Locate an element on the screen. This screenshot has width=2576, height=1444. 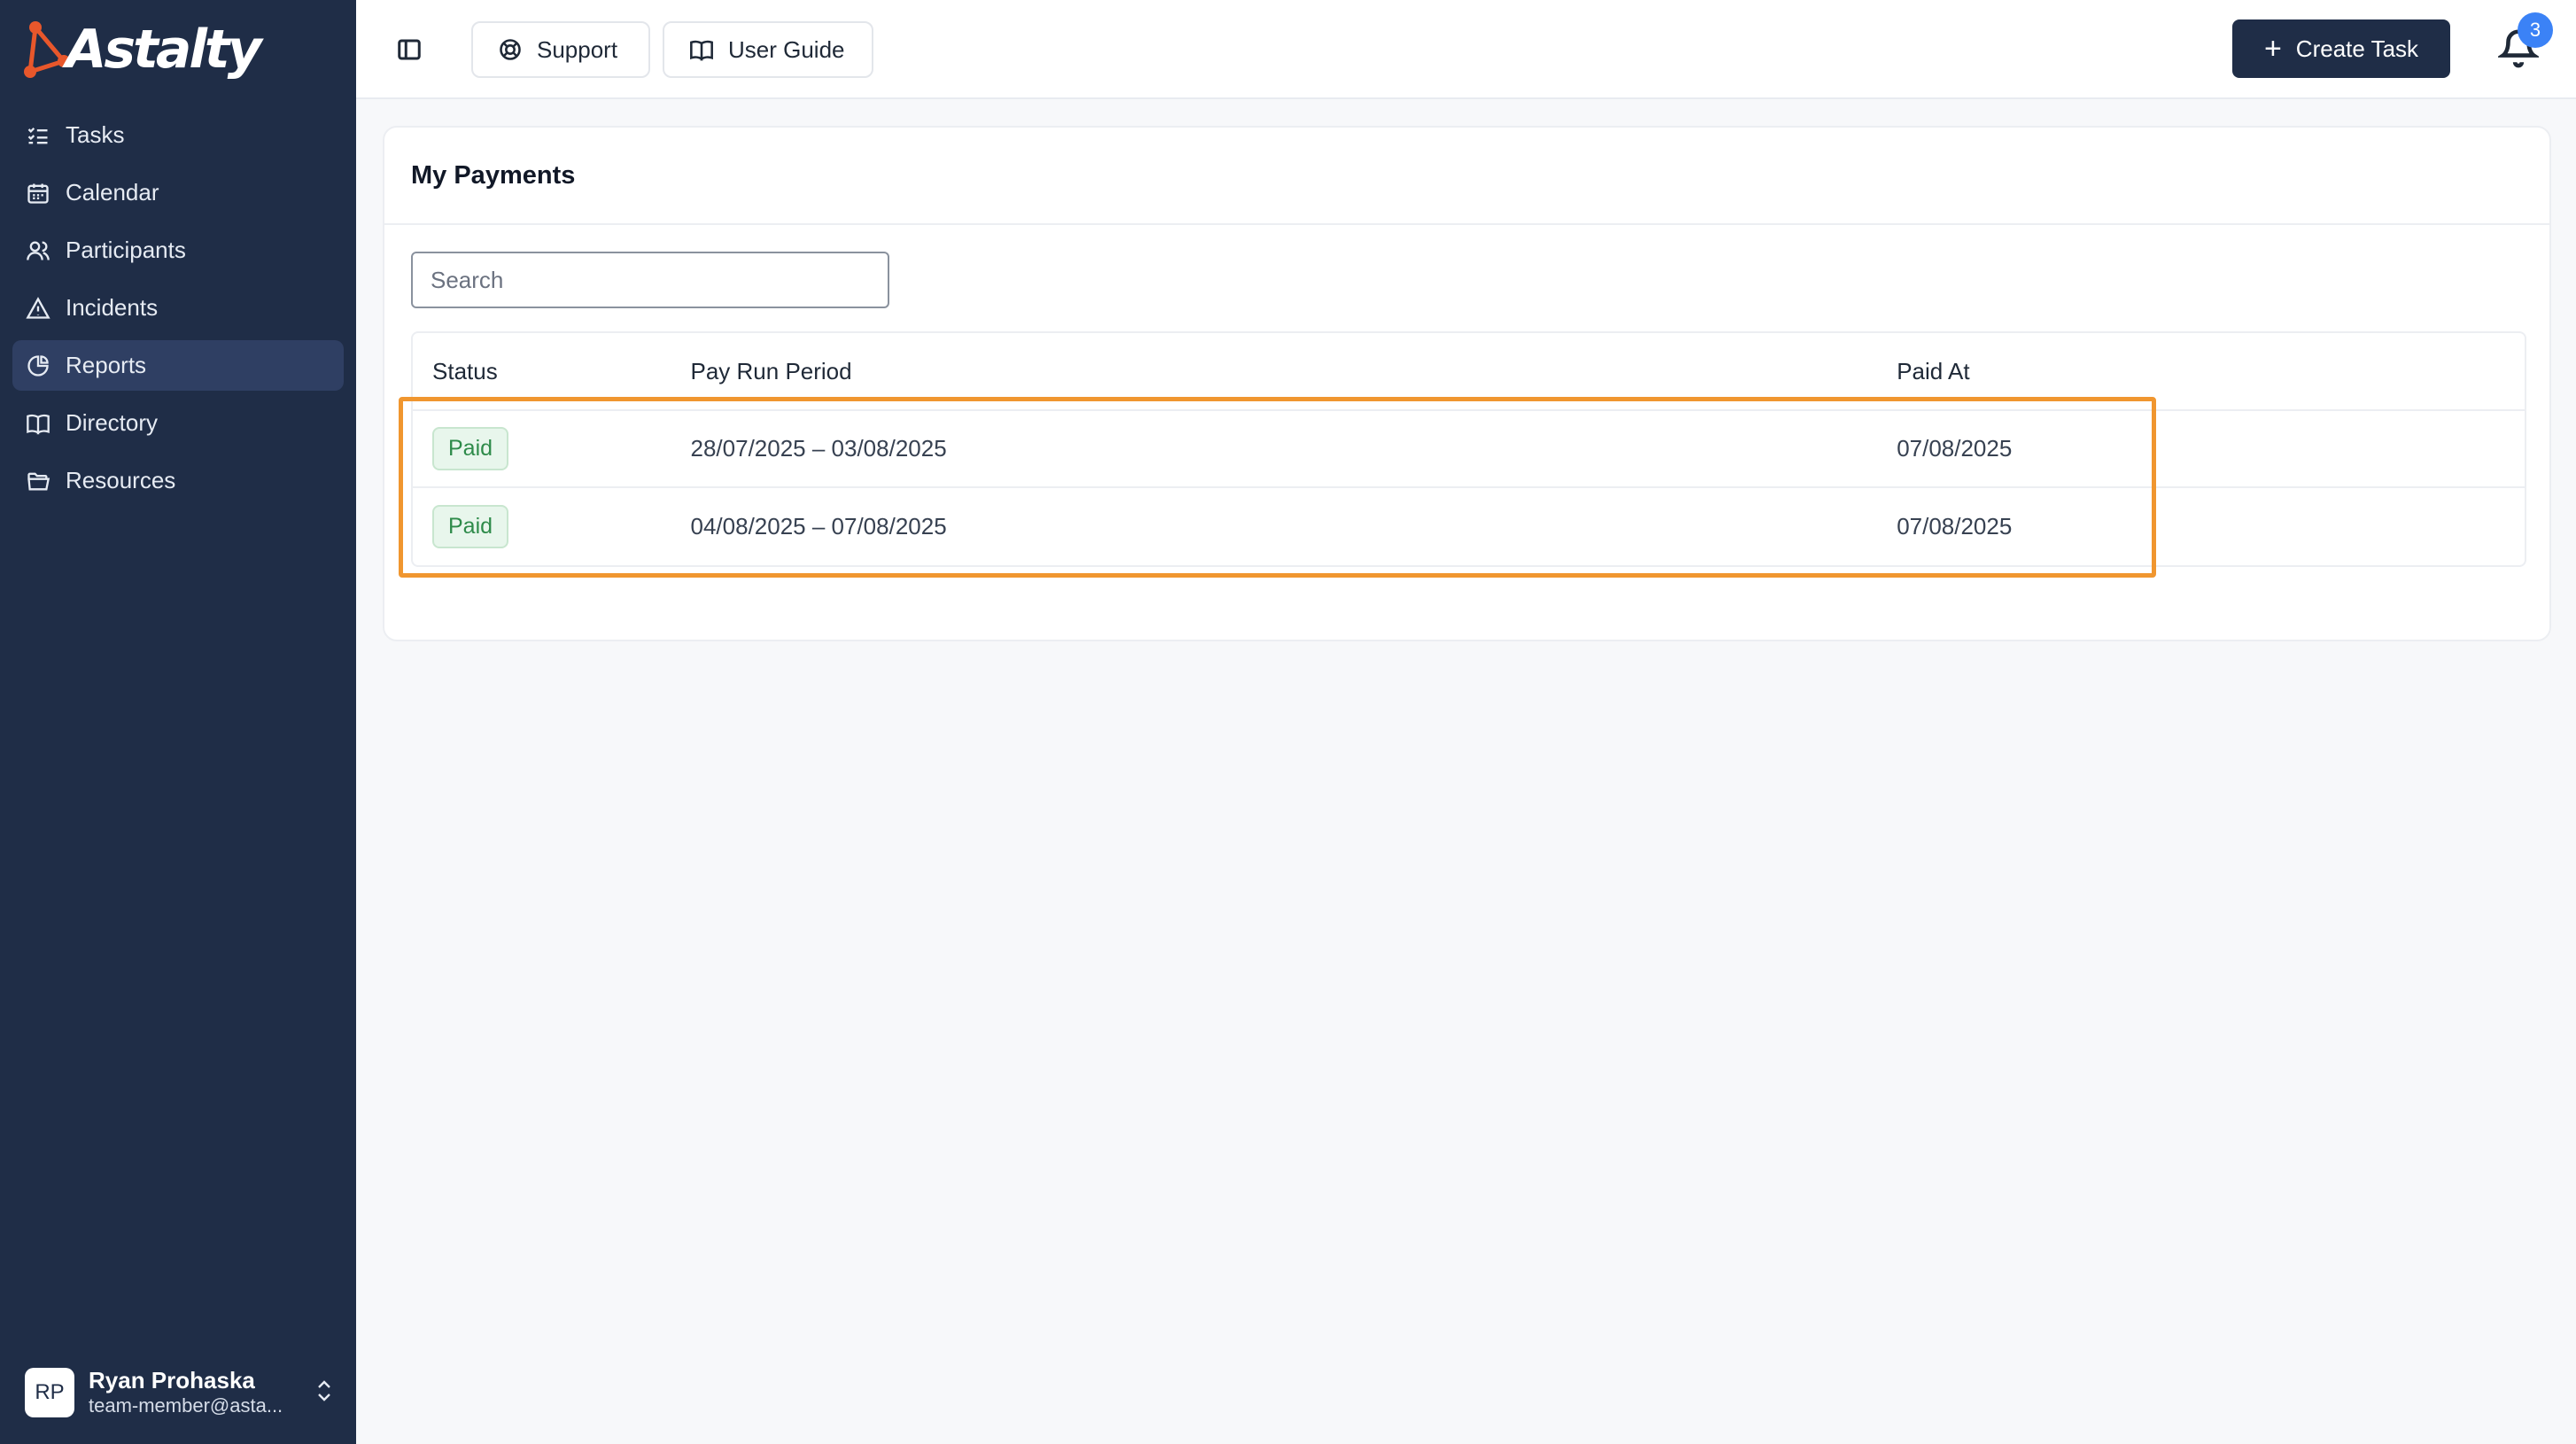
sidebar-item-participants: Participants is located at coordinates (178, 250).